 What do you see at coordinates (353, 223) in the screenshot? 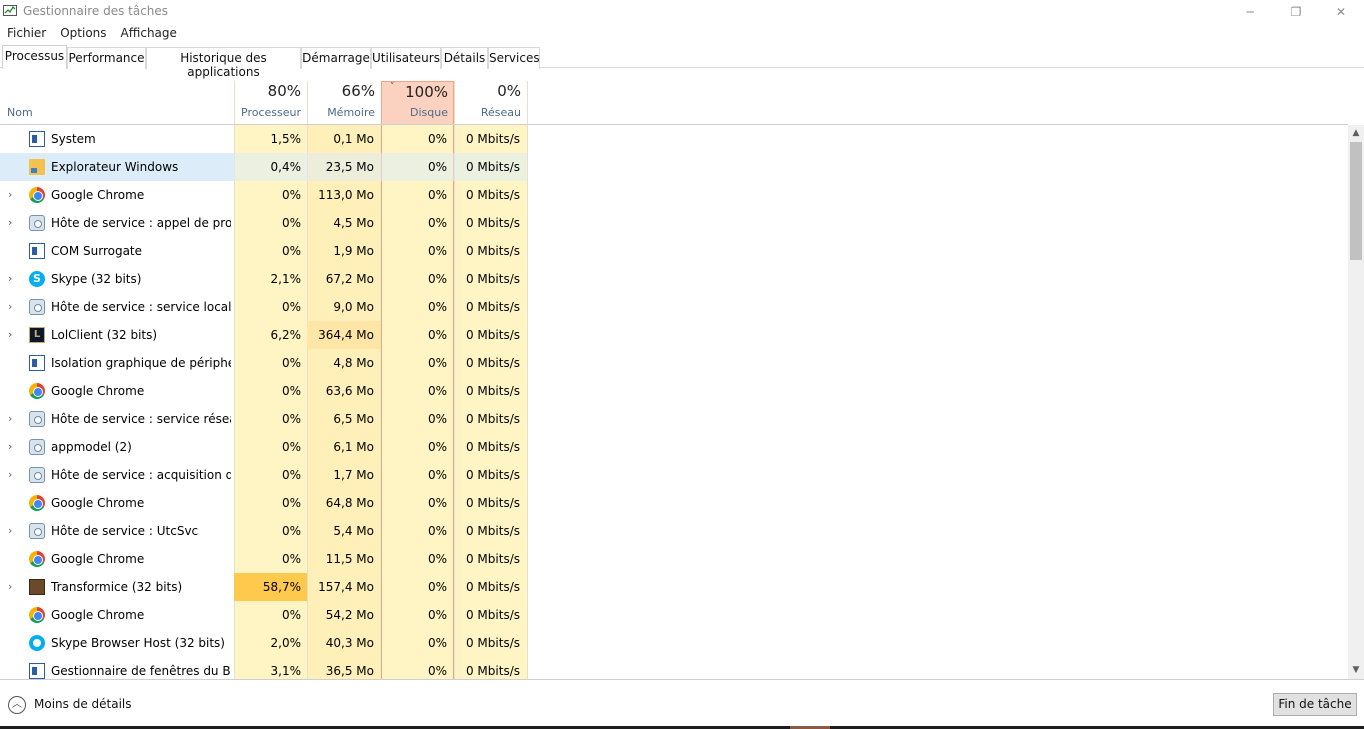
I see `process-mem-value: 4,5 Mo` at bounding box center [353, 223].